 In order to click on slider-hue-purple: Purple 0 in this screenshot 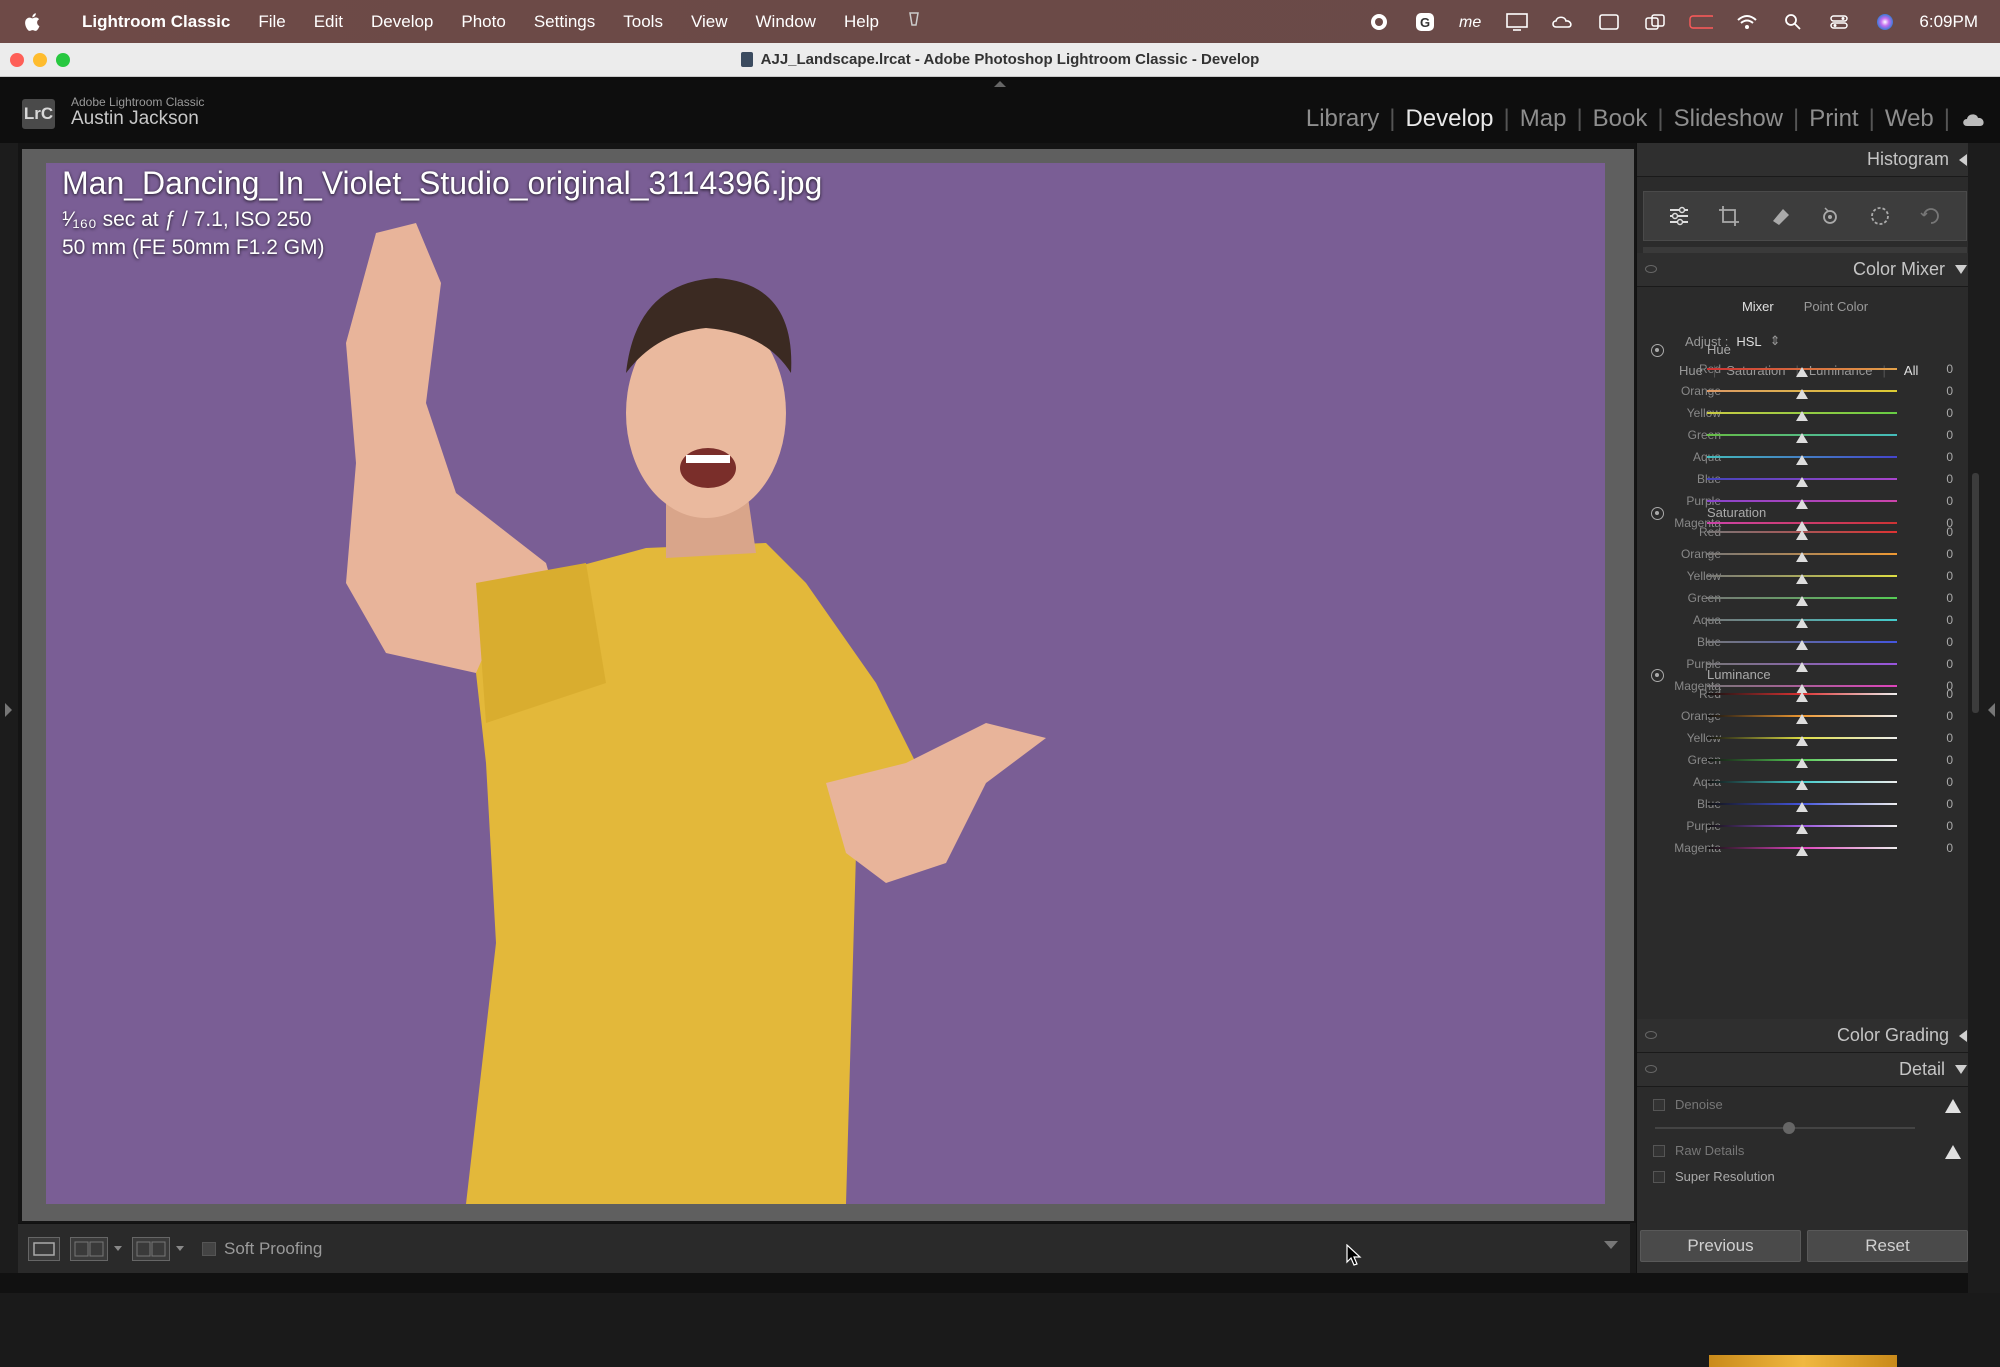, I will do `click(1809, 501)`.